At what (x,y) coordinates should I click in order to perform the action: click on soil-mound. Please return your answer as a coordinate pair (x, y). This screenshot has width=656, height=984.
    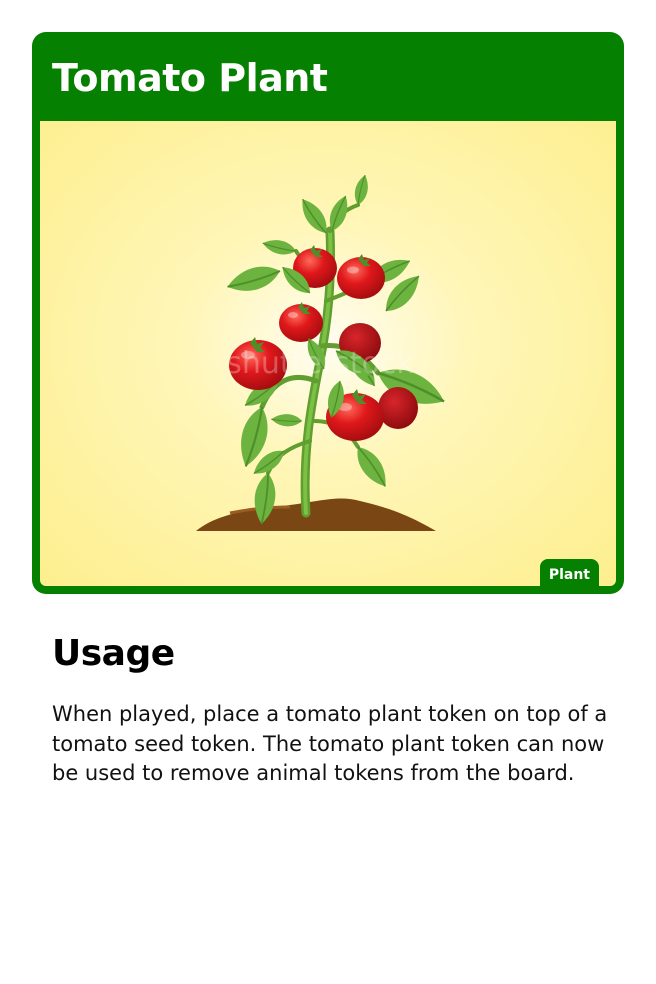
    Looking at the image, I should click on (316, 514).